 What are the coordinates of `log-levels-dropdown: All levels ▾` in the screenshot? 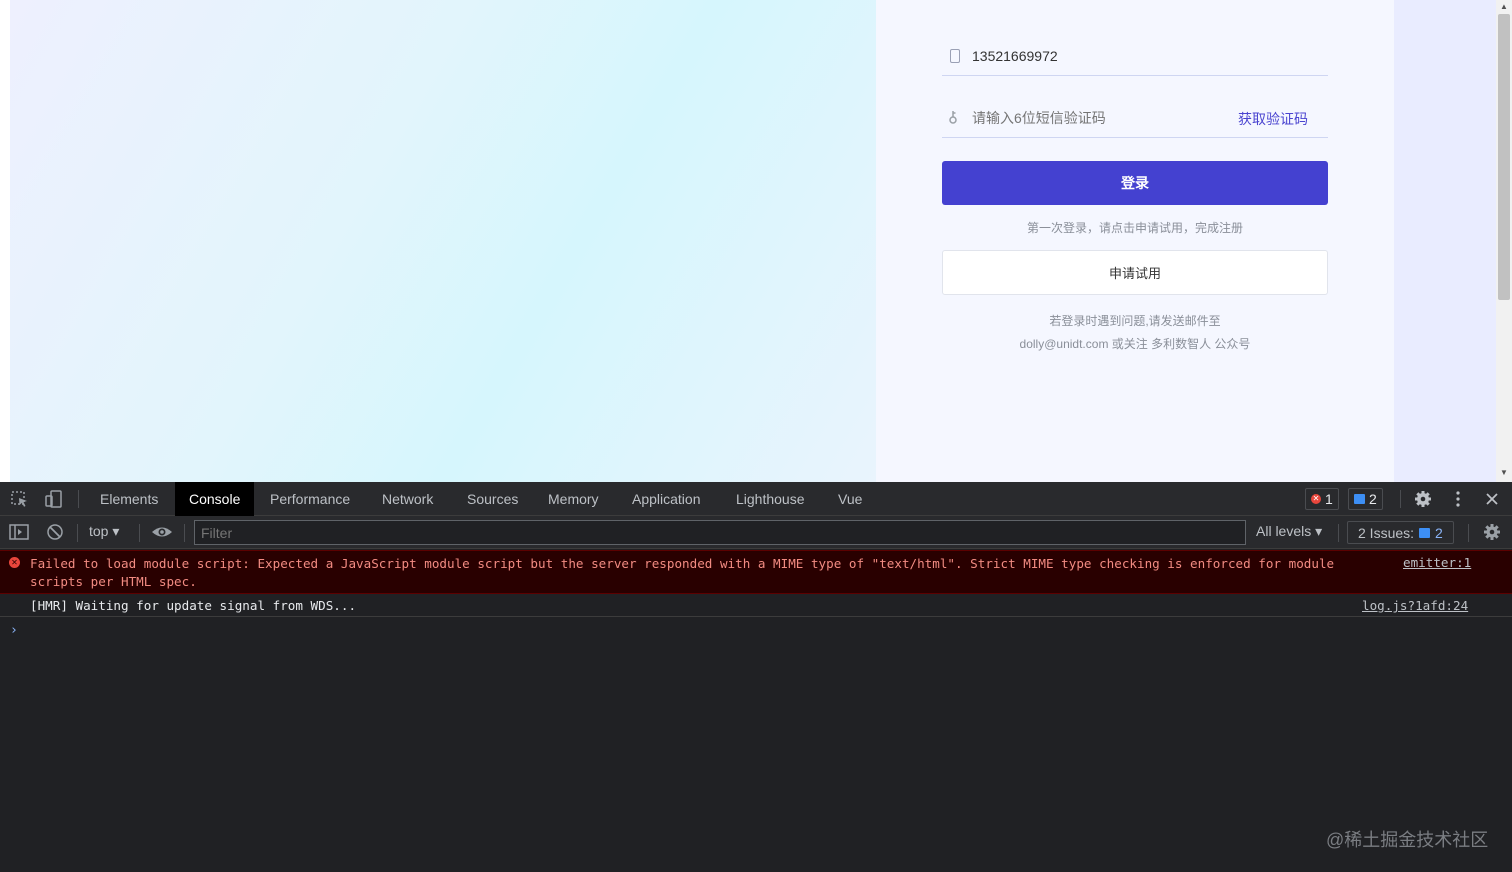 It's located at (1289, 531).